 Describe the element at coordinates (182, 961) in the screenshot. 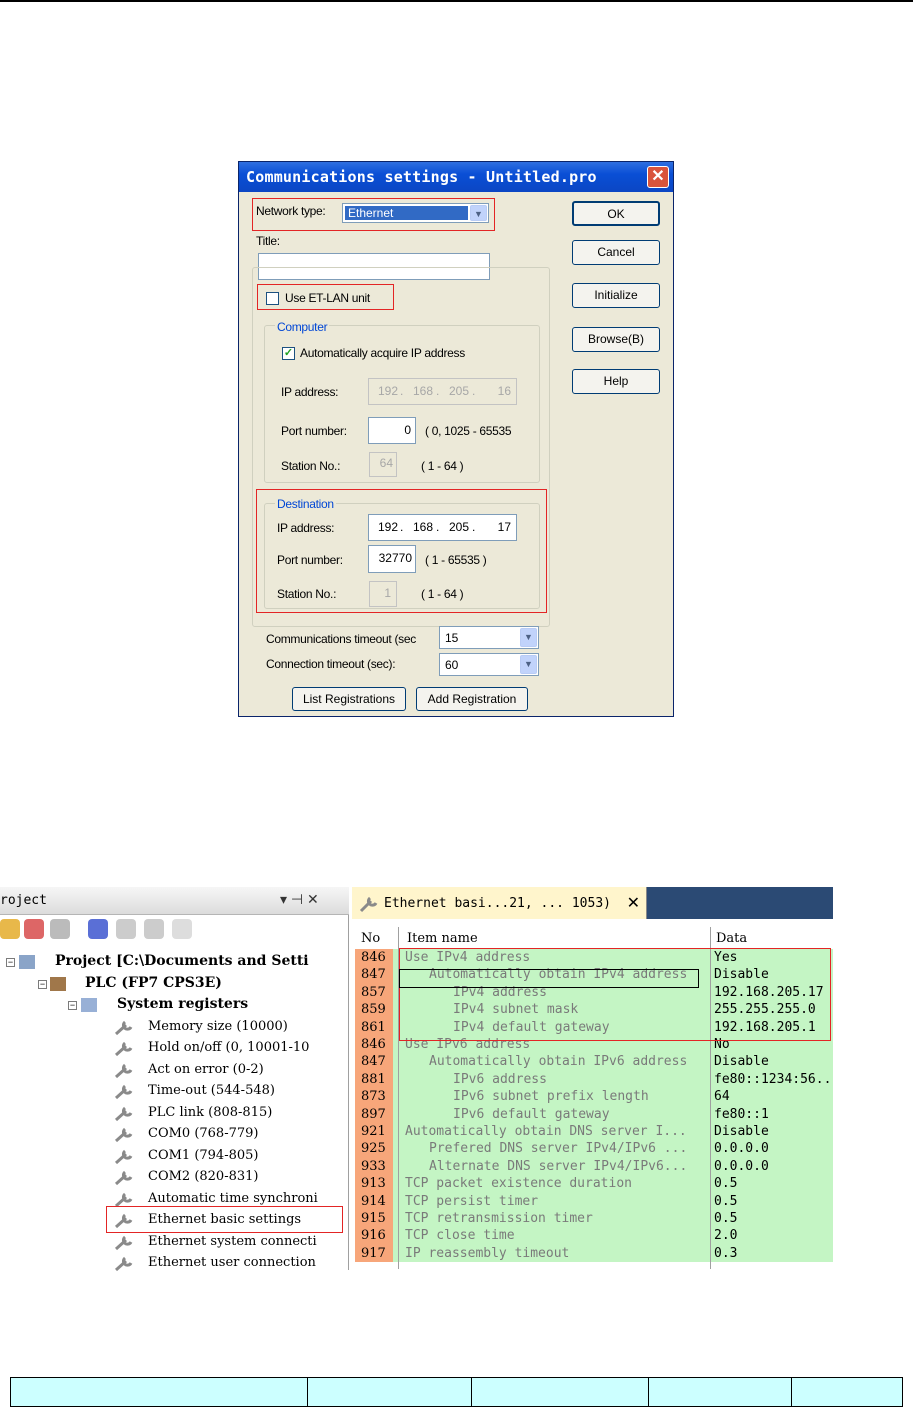

I see `tree-project: Project [C:\Documents and Setti` at that location.